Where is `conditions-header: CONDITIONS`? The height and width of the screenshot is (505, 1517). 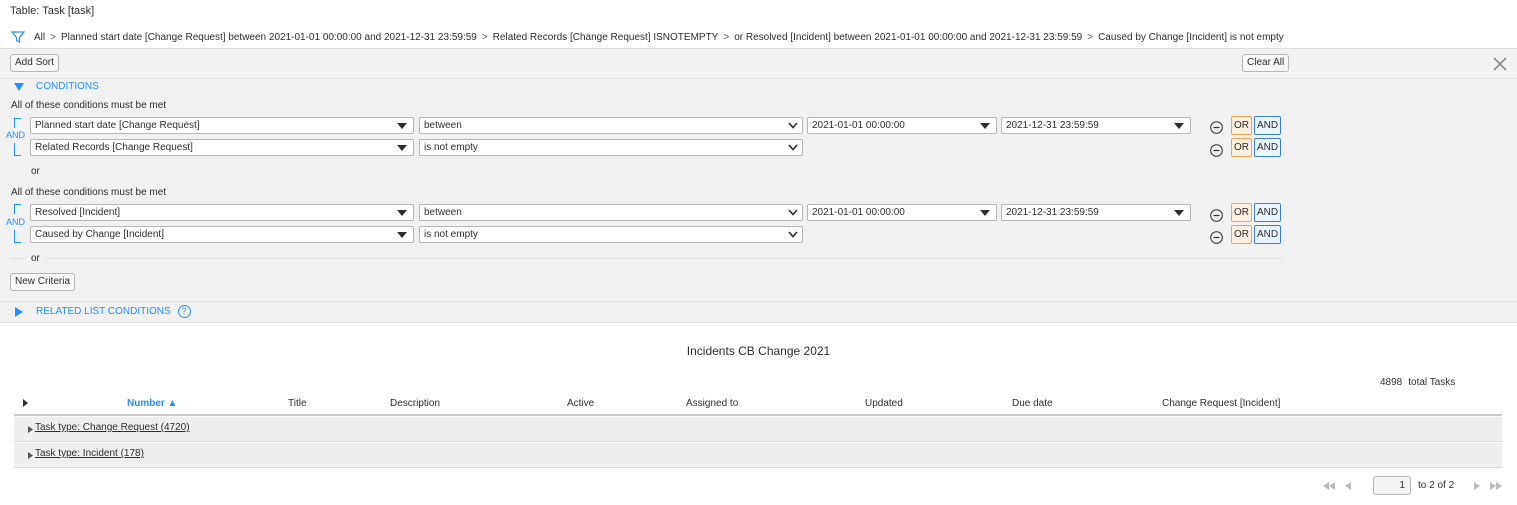
conditions-header: CONDITIONS is located at coordinates (67, 86).